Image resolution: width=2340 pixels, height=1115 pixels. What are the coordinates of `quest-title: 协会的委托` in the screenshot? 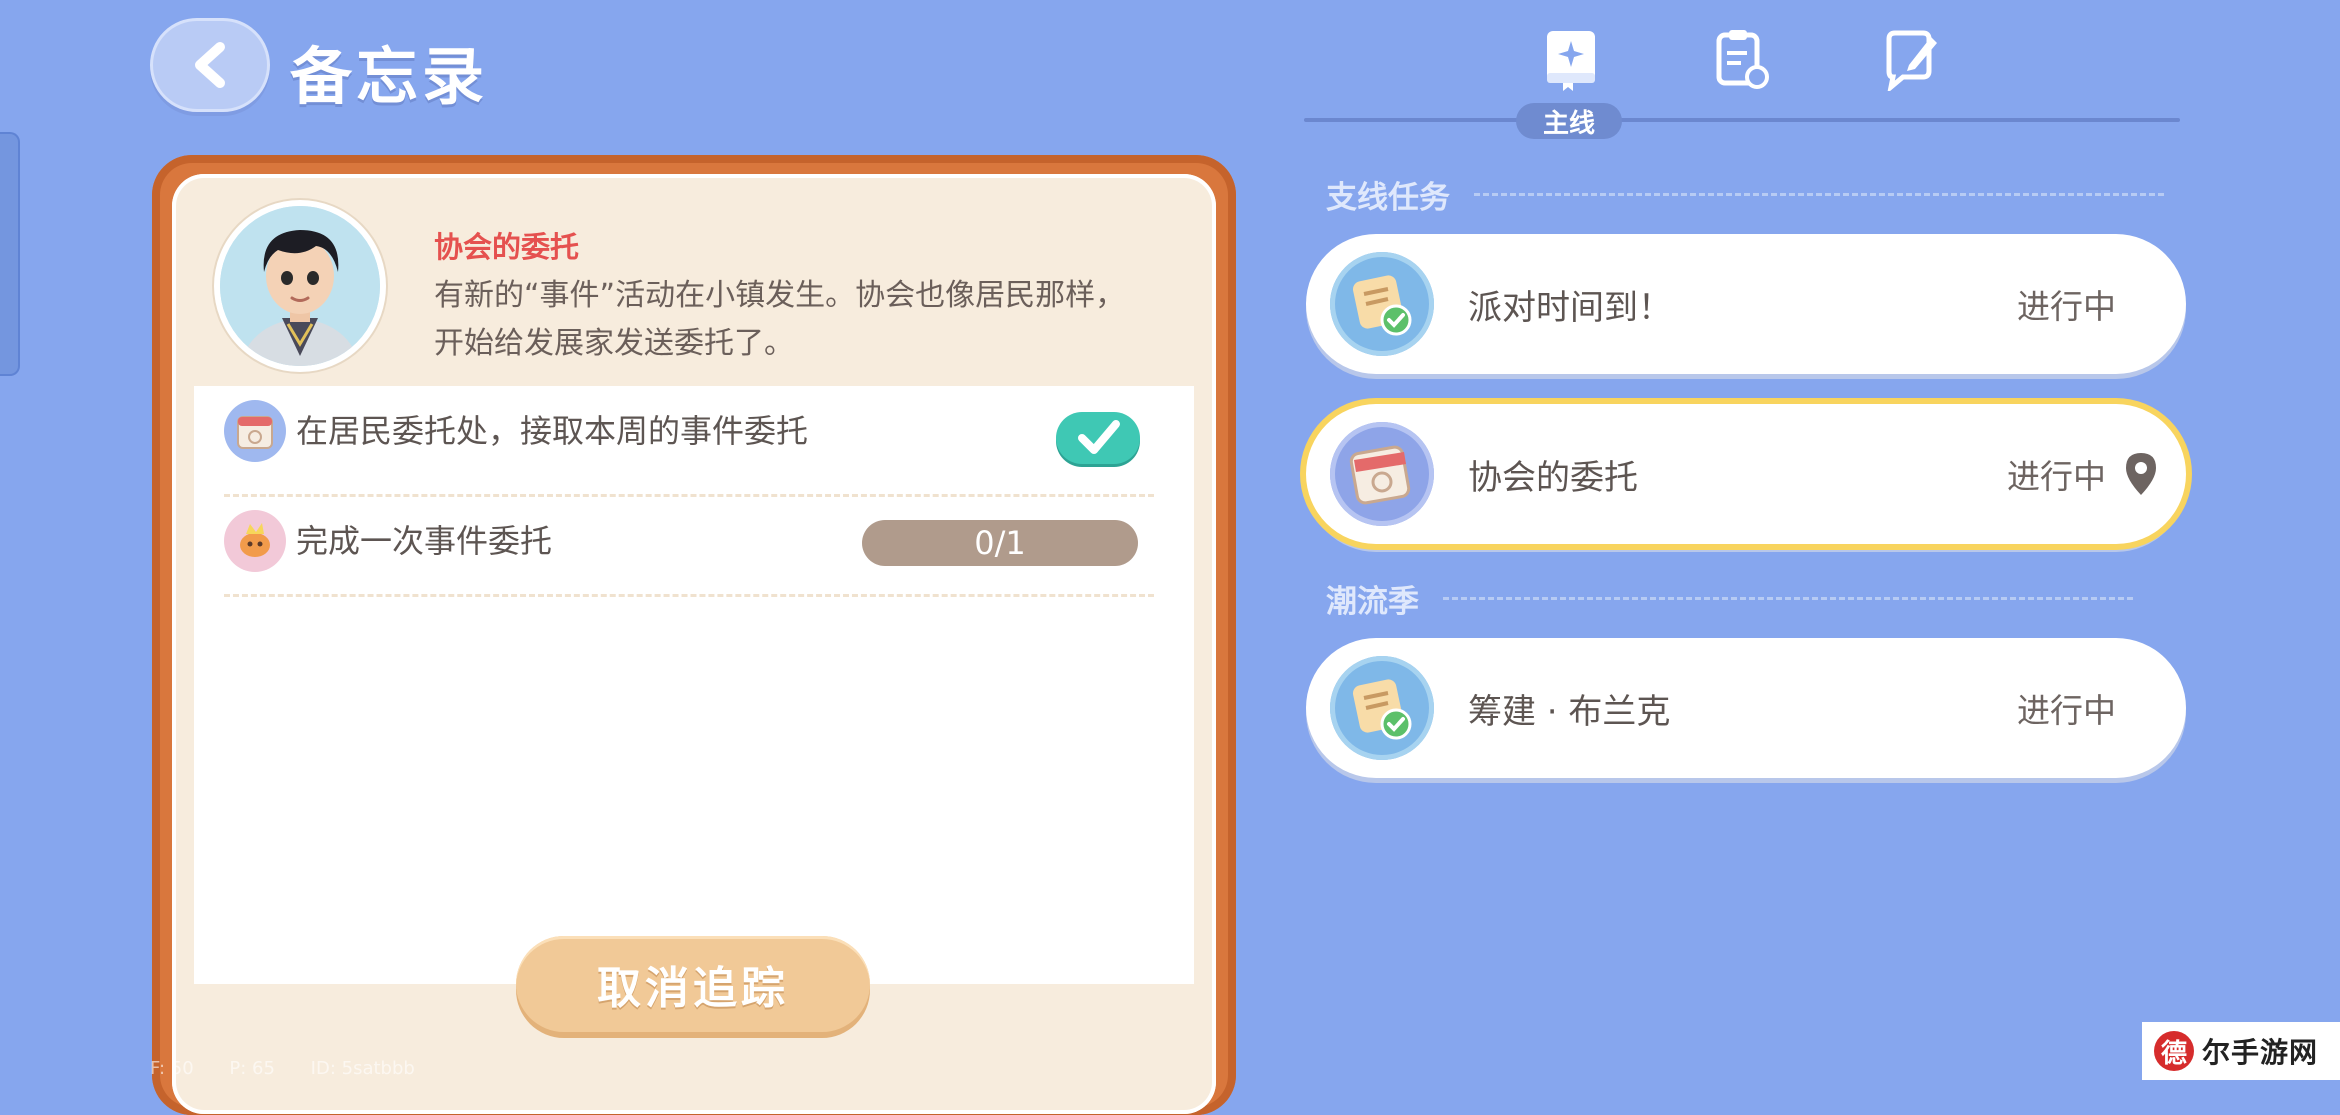 It's located at (507, 247).